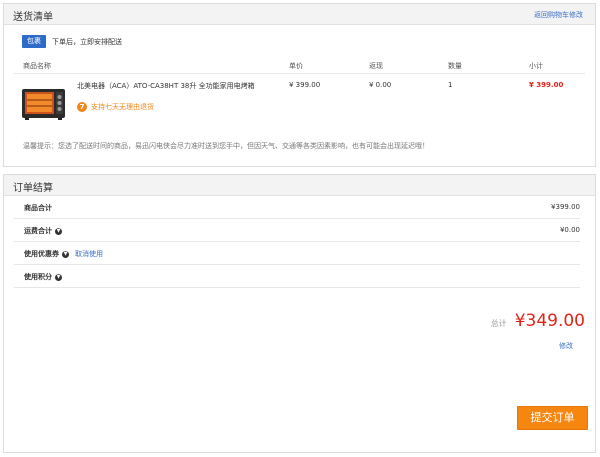 The image size is (600, 457). I want to click on shipping-total-label-text: 运费合计, so click(38, 231).